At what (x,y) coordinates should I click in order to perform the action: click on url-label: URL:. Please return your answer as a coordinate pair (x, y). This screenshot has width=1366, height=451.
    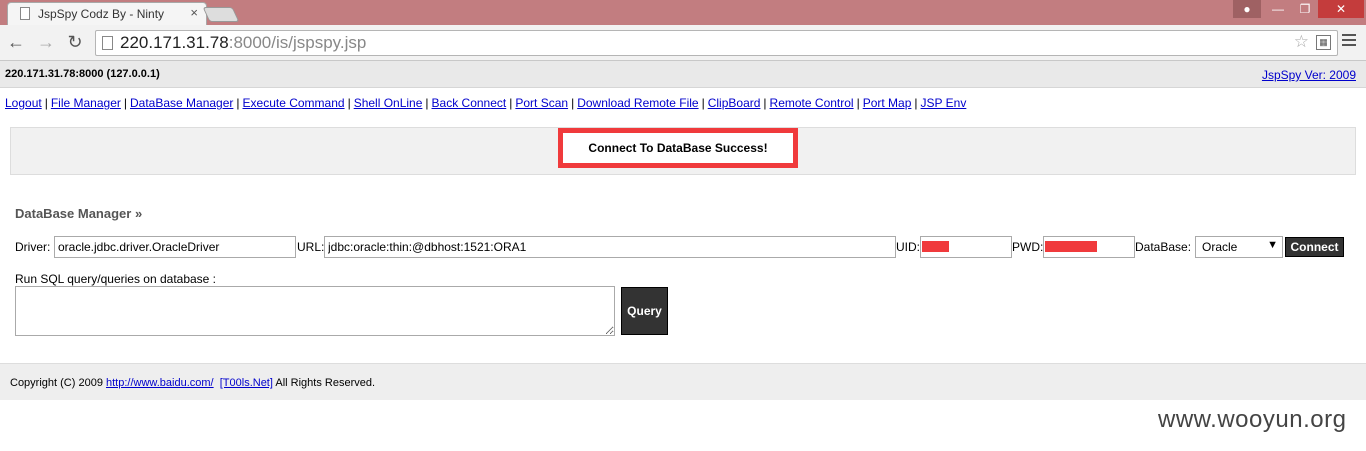
    Looking at the image, I should click on (311, 247).